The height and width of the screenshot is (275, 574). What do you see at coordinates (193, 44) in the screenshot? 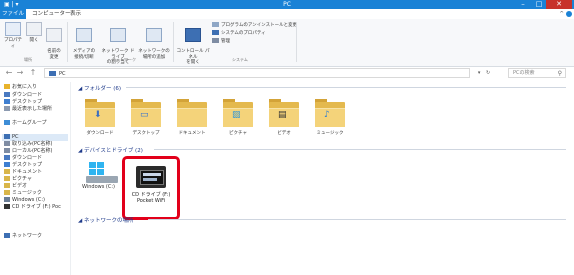
I see `control-panel-button: コントロール パネル を開く` at bounding box center [193, 44].